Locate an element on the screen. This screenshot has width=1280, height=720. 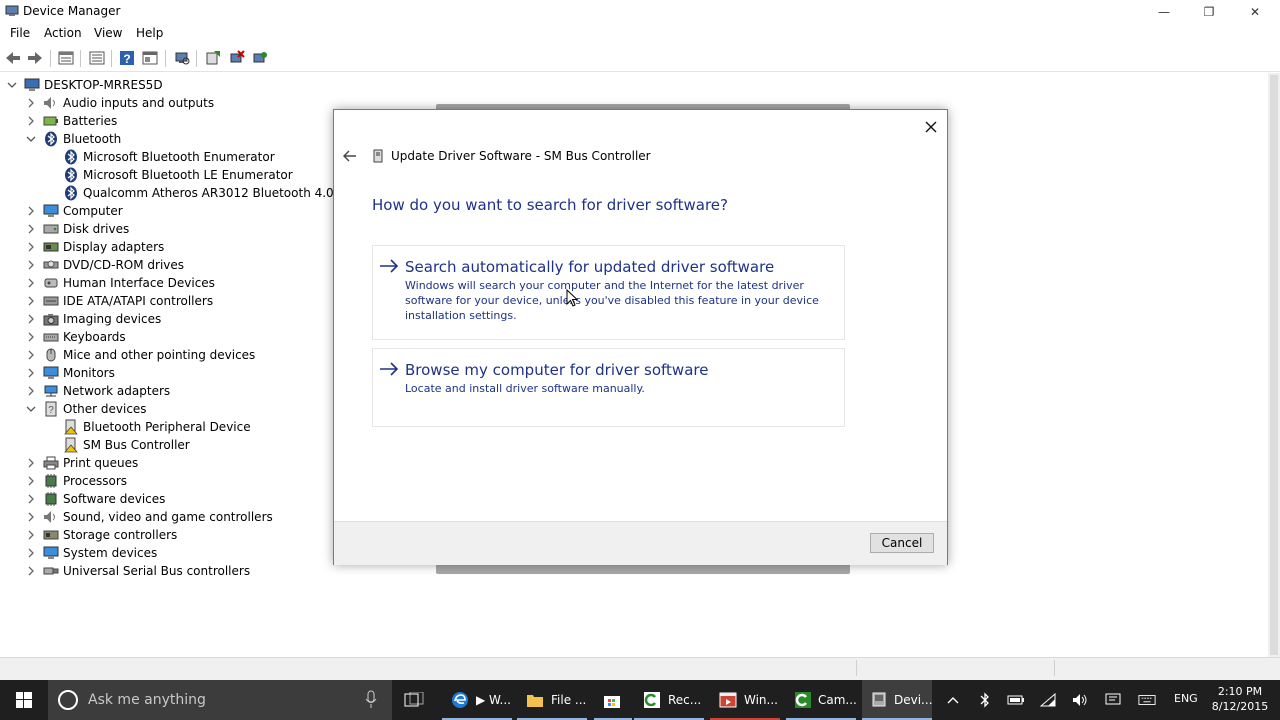
scan-hardware-icon is located at coordinates (182, 58).